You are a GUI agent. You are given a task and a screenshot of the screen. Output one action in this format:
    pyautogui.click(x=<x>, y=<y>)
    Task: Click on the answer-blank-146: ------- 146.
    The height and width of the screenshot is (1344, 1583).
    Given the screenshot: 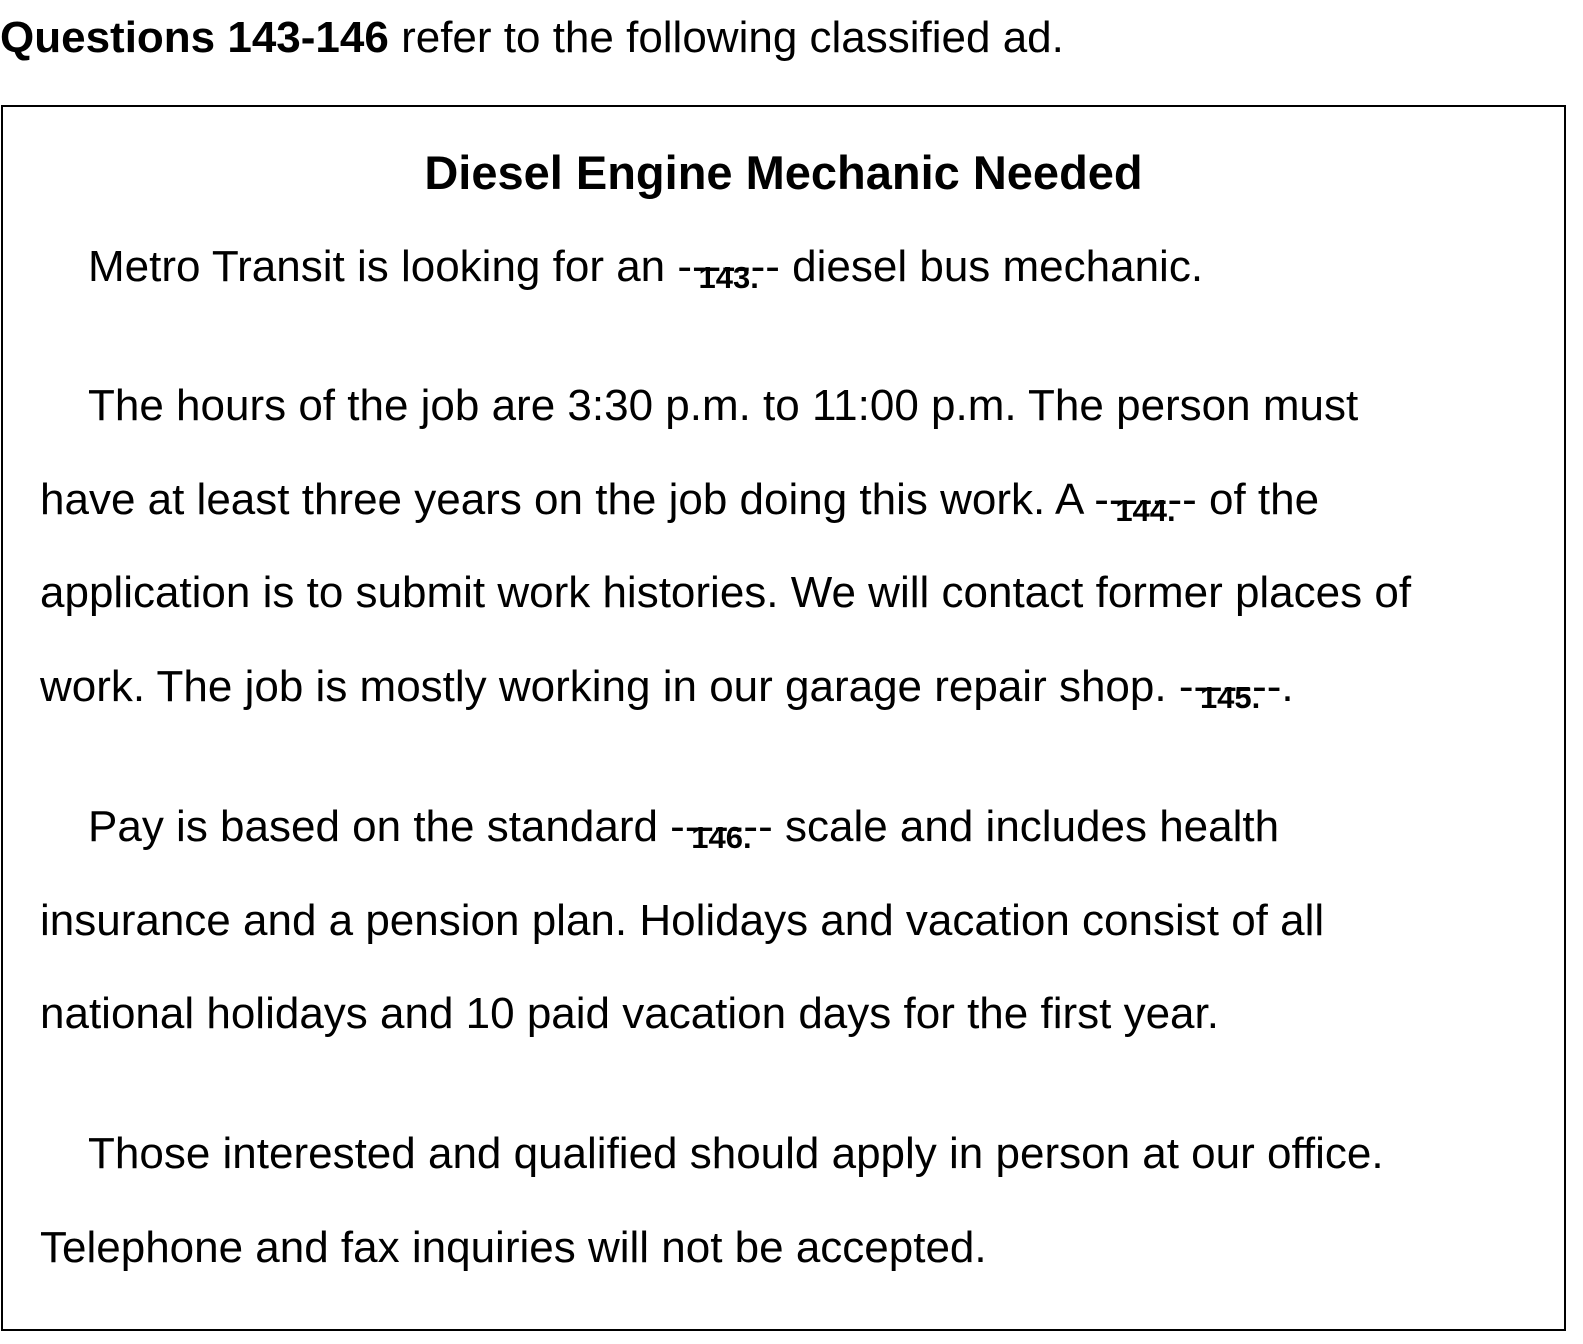 What is the action you would take?
    pyautogui.click(x=721, y=827)
    